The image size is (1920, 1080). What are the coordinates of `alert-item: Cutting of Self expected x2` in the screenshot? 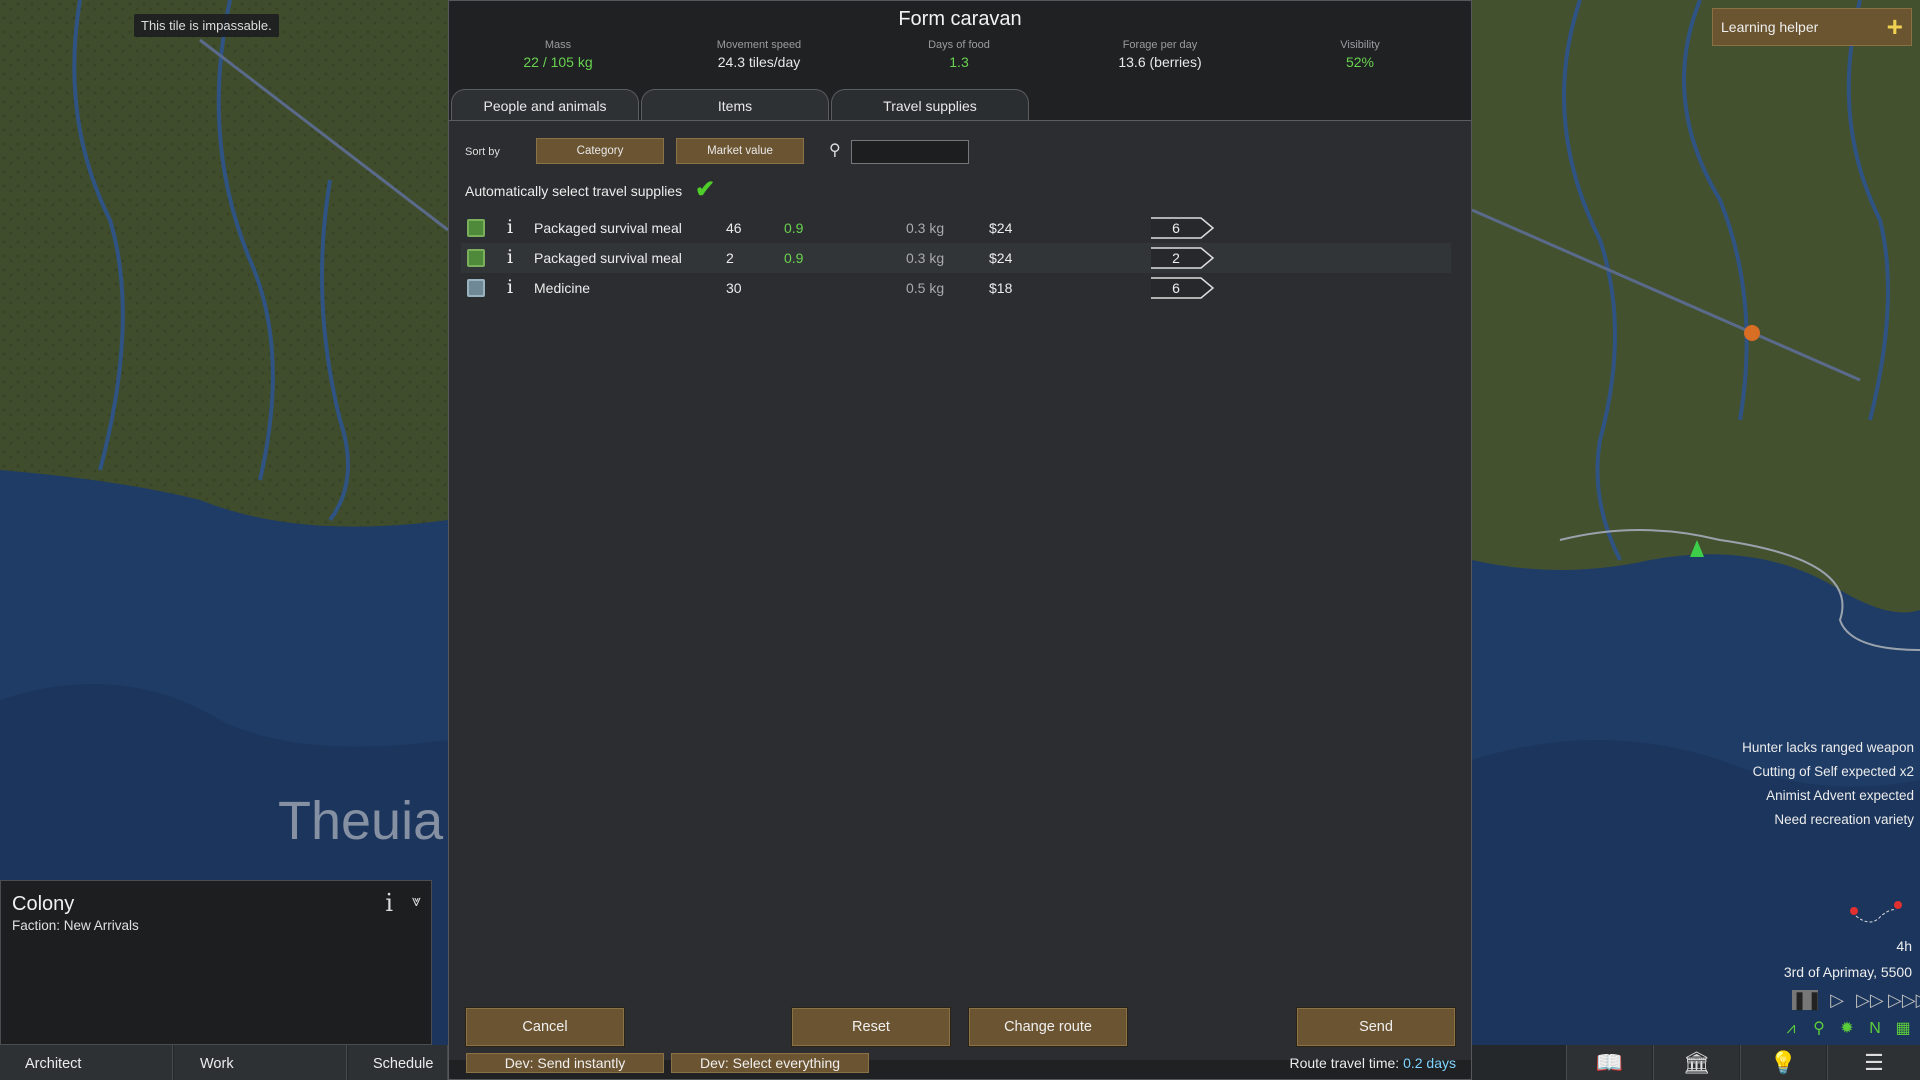 It's located at (1814, 772).